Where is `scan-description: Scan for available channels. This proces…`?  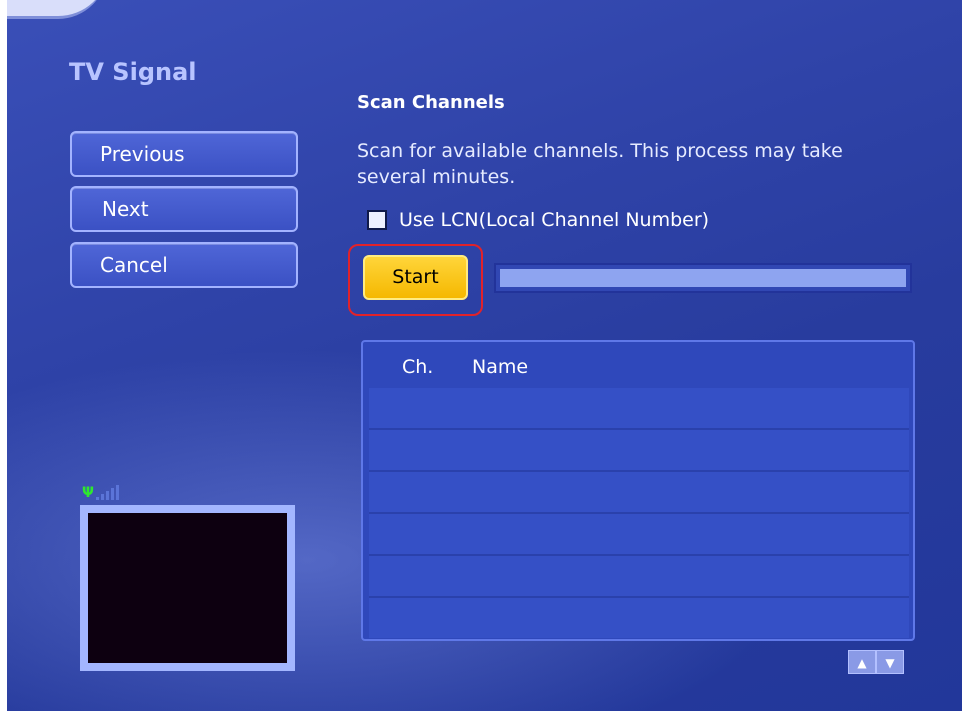
scan-description: Scan for available channels. This proces… is located at coordinates (600, 164).